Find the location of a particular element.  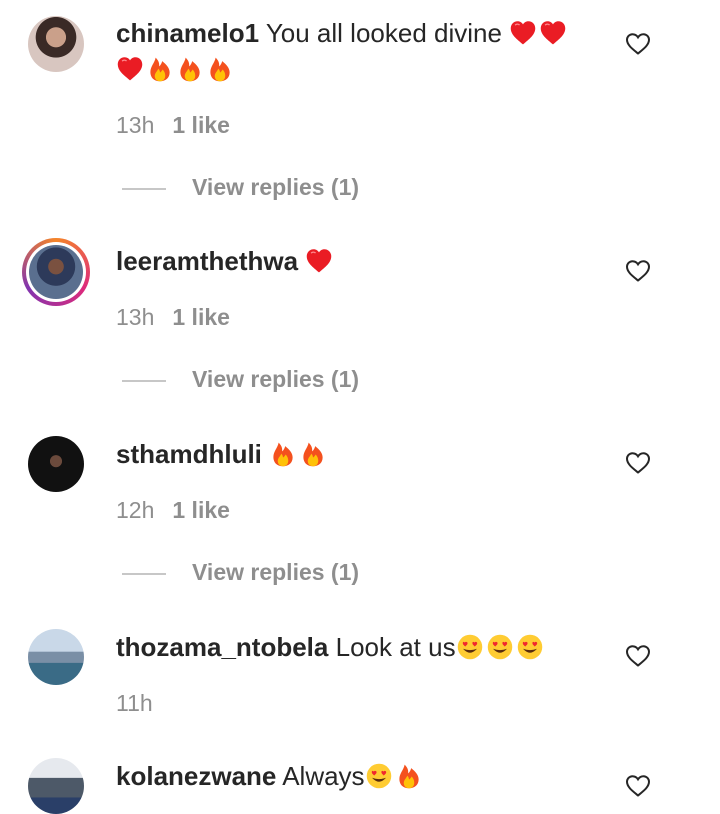

comment-text: Always is located at coordinates (323, 776).